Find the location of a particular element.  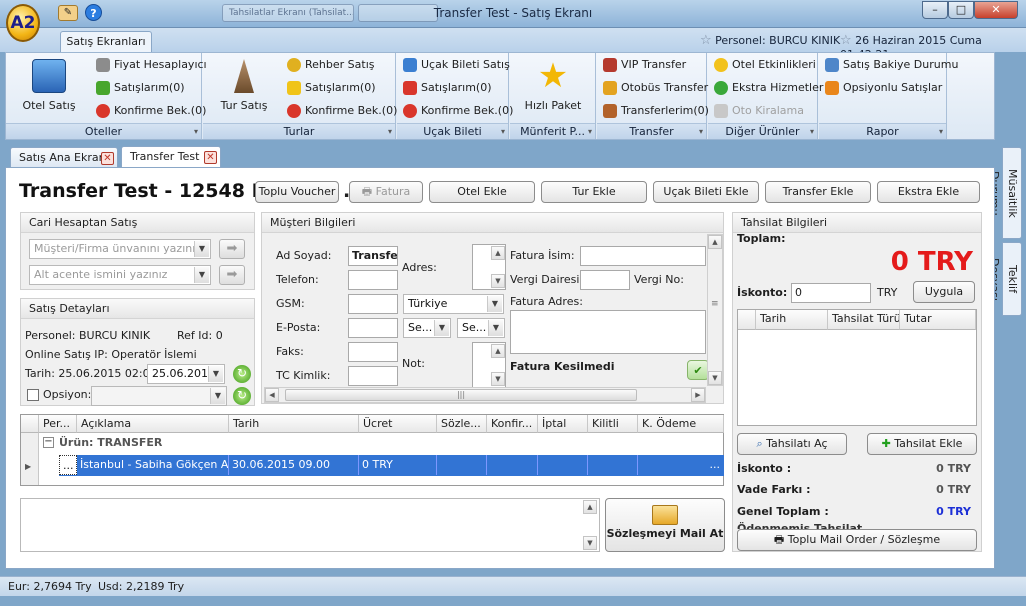

ucak-konfirme-button: Konfirme Bek.(0) is located at coordinates (457, 111).